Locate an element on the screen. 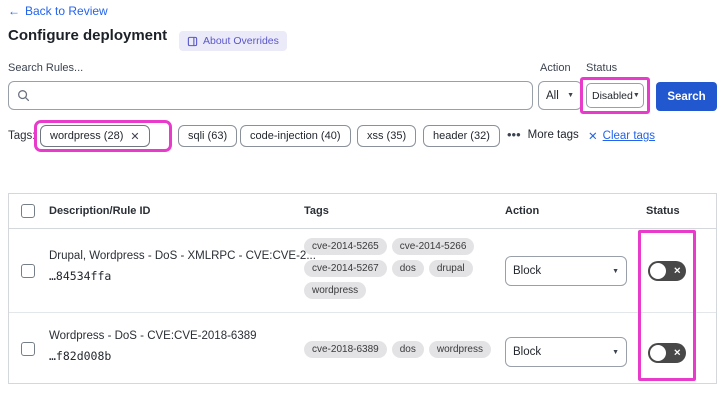 The width and height of the screenshot is (725, 406). search-button: Search is located at coordinates (686, 96).